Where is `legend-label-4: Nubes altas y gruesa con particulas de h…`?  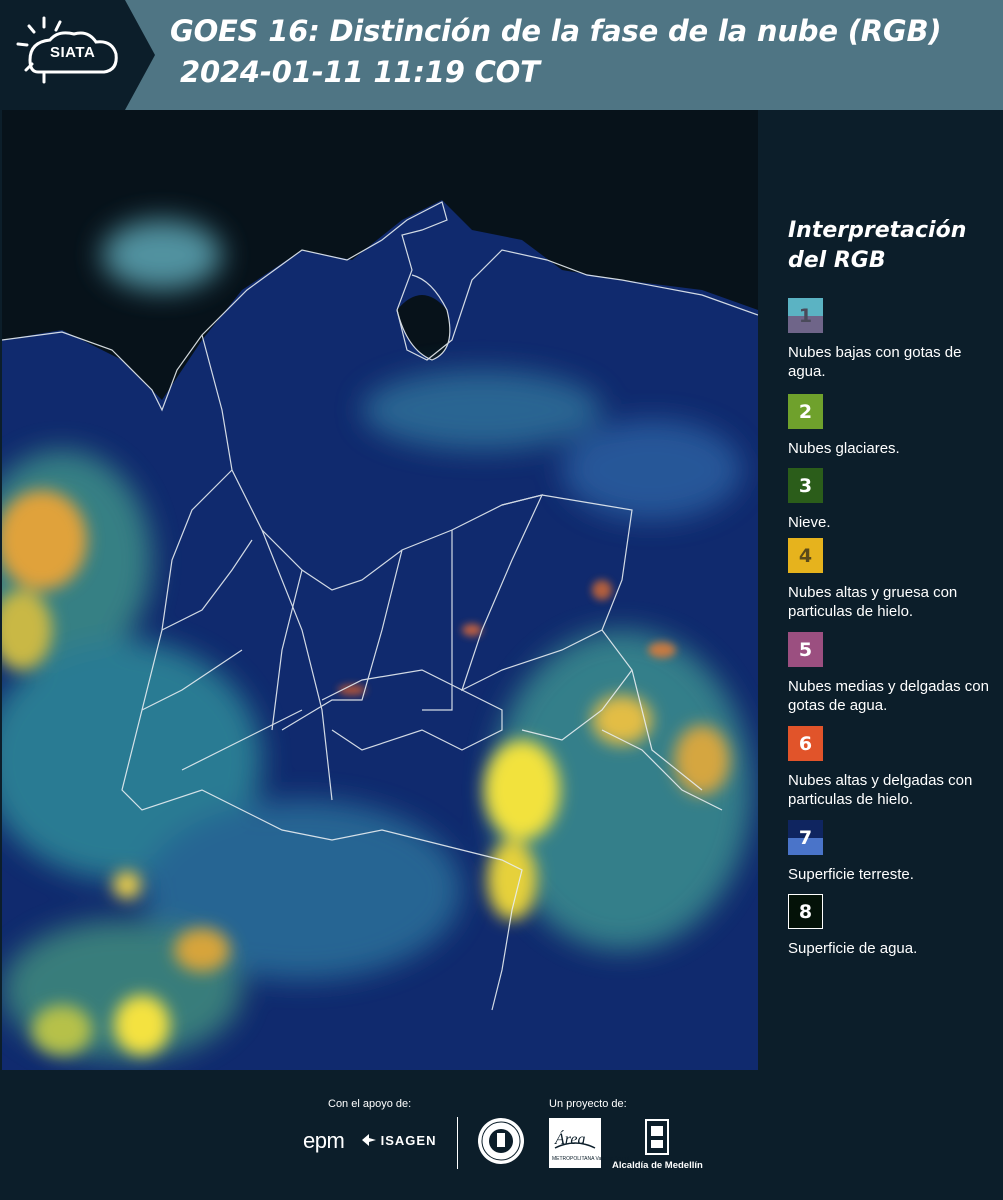 legend-label-4: Nubes altas y gruesa con particulas de h… is located at coordinates (873, 602).